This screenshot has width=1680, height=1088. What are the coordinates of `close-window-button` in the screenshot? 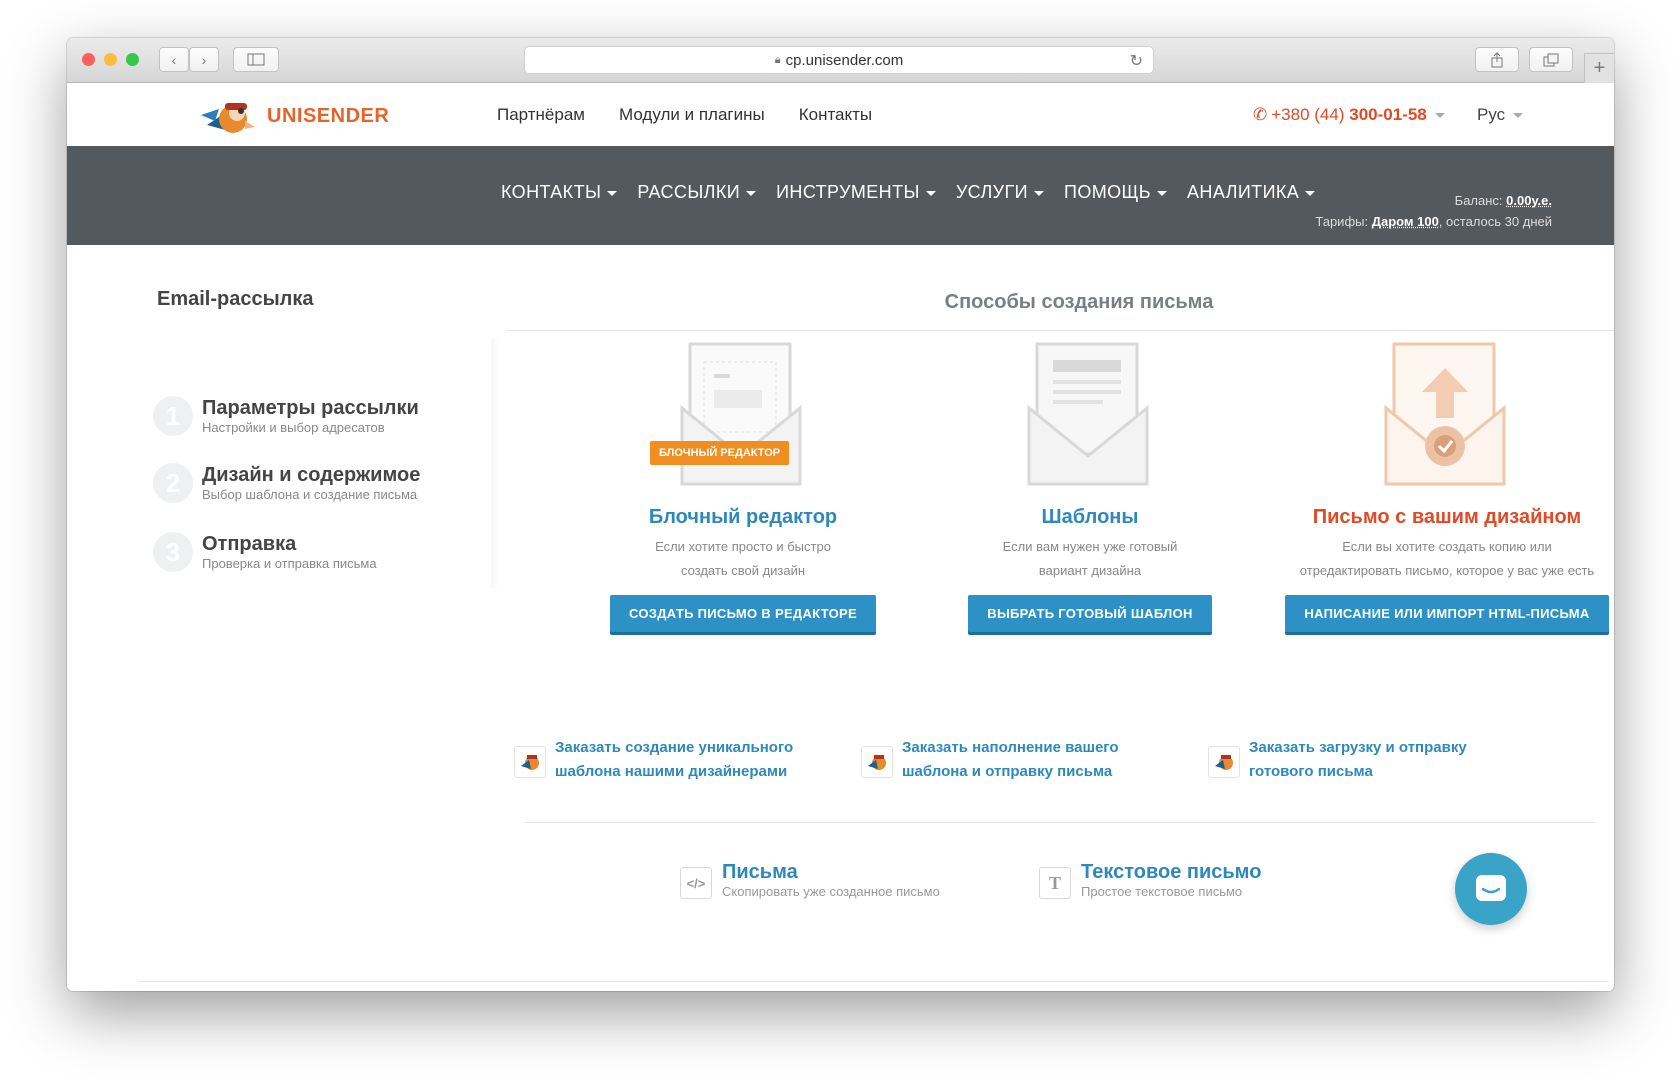 It's located at (88, 59).